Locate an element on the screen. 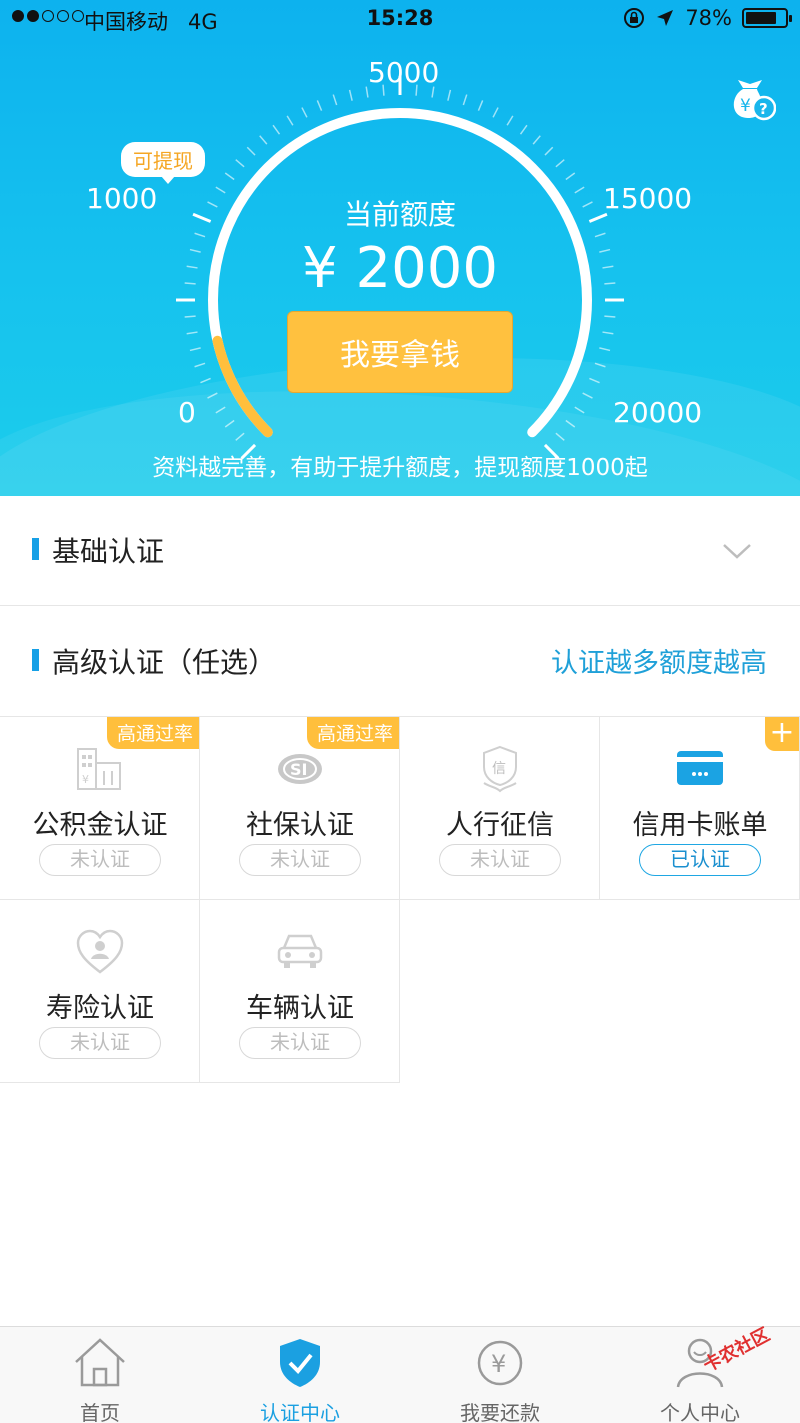 The height and width of the screenshot is (1423, 800). money-bag-help-icon: ¥ ? is located at coordinates (750, 98).